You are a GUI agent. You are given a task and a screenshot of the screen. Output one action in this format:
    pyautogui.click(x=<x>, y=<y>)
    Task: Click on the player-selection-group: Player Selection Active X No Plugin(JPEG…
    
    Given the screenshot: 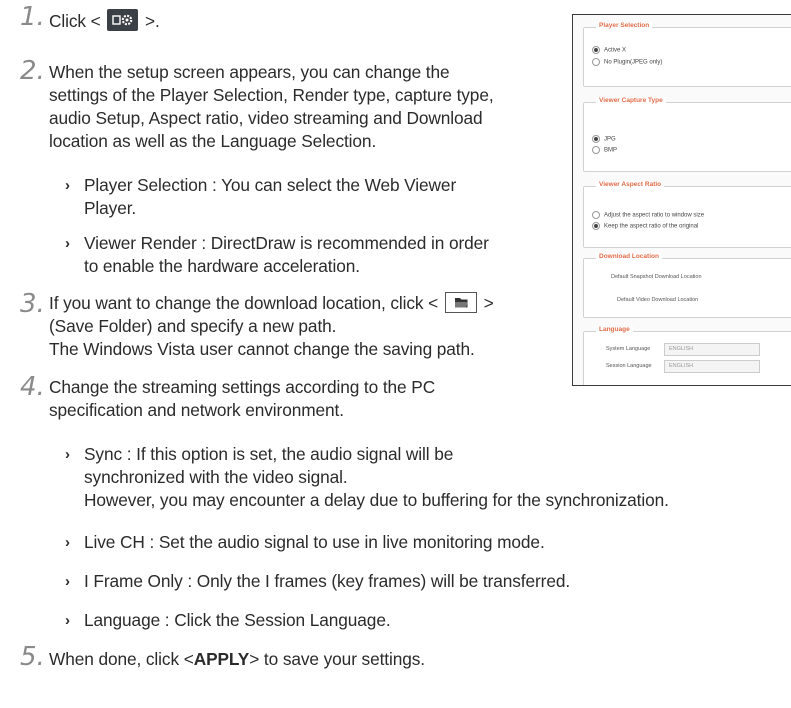 What is the action you would take?
    pyautogui.click(x=687, y=54)
    